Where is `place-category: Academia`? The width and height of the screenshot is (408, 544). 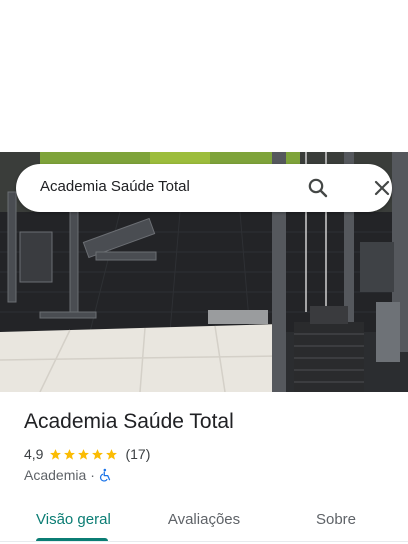 place-category: Academia is located at coordinates (55, 475).